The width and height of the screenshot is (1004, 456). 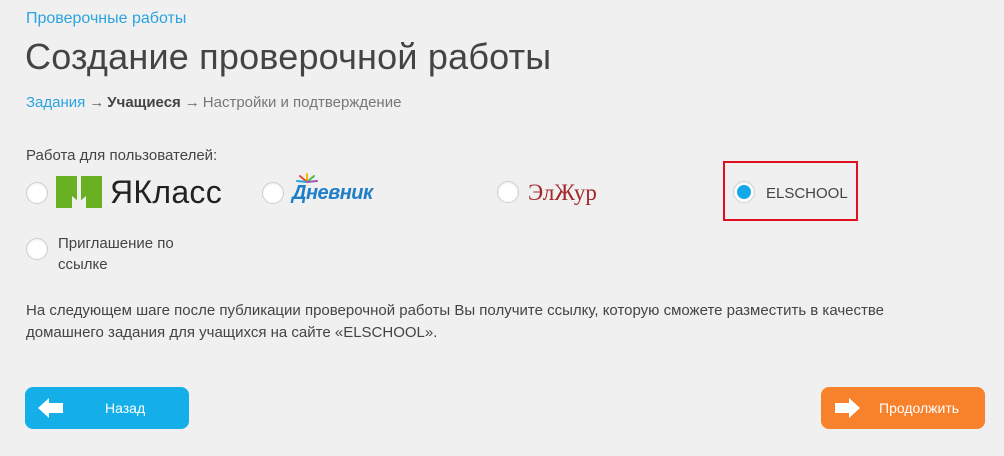 What do you see at coordinates (37, 193) in the screenshot?
I see `radio-yaklass` at bounding box center [37, 193].